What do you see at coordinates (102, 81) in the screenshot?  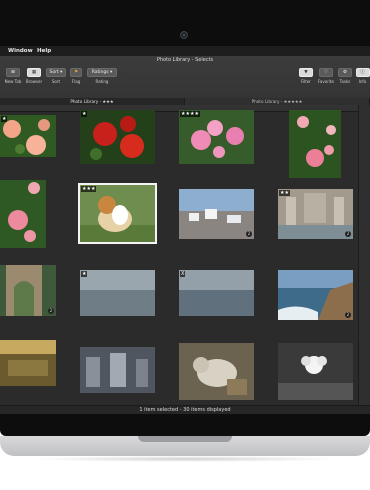 I see `rating-label: Rating` at bounding box center [102, 81].